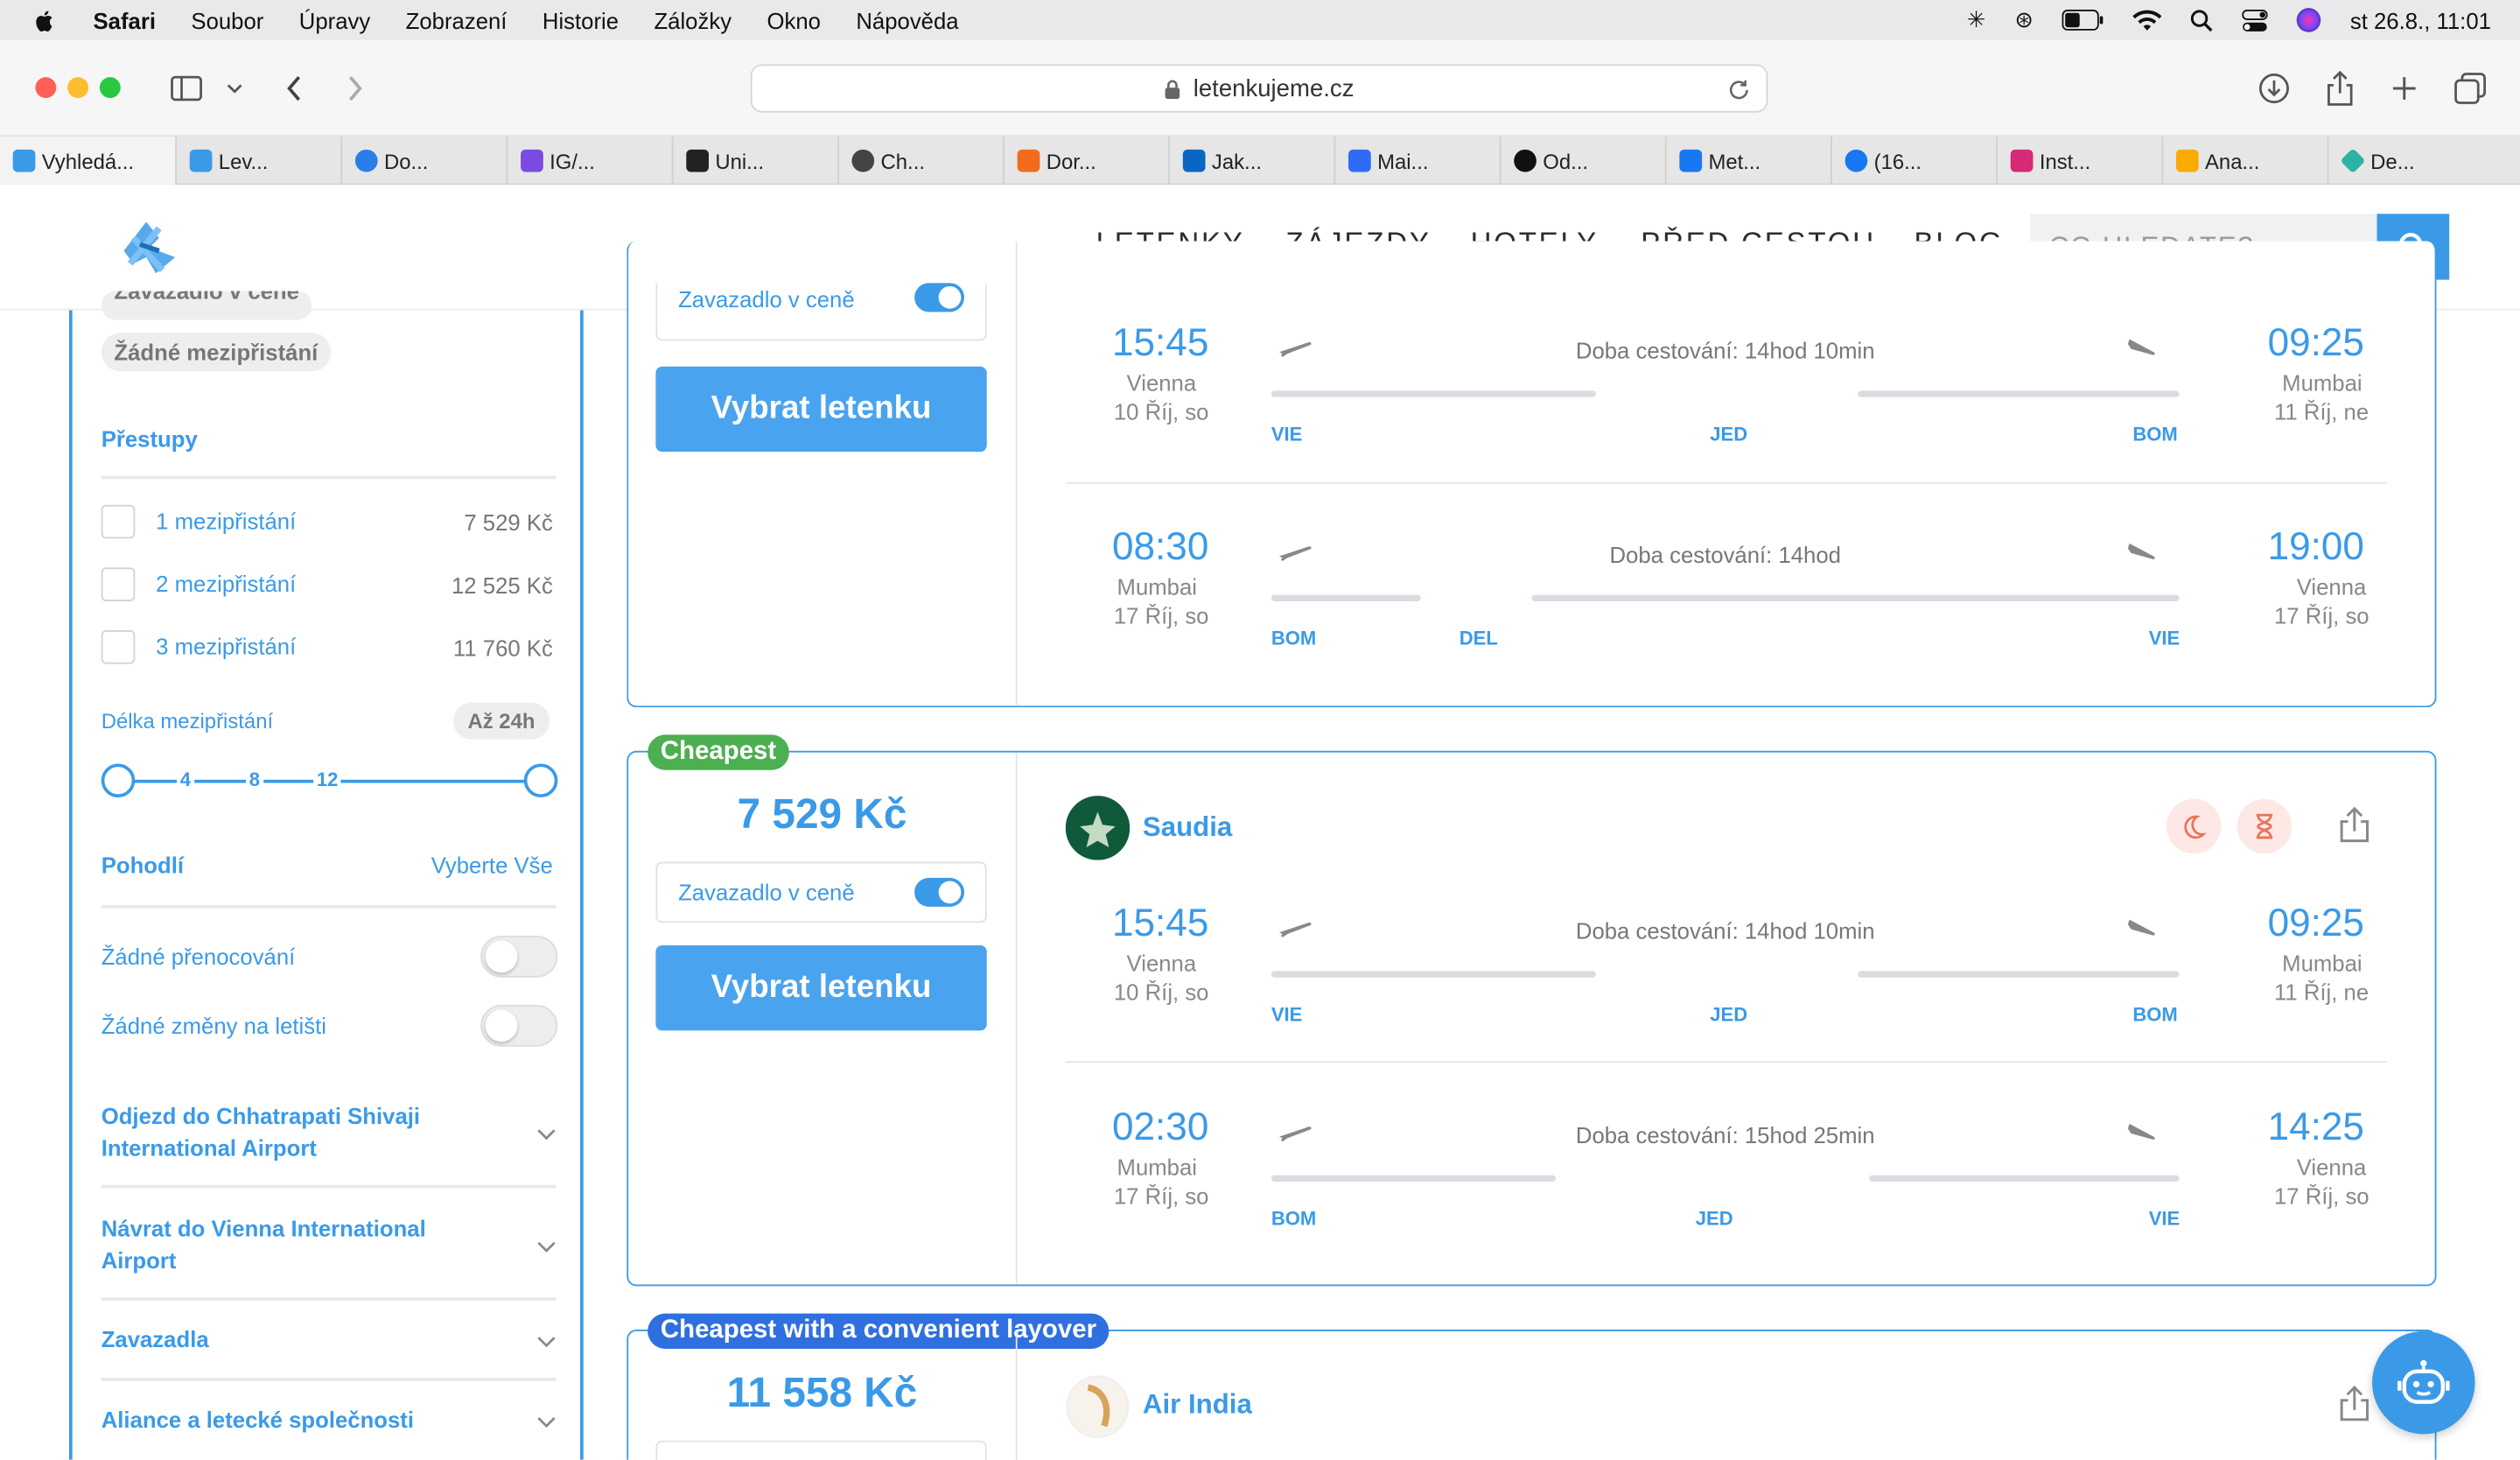 The width and height of the screenshot is (2520, 1460). I want to click on menu-zalozky: Záložky, so click(693, 19).